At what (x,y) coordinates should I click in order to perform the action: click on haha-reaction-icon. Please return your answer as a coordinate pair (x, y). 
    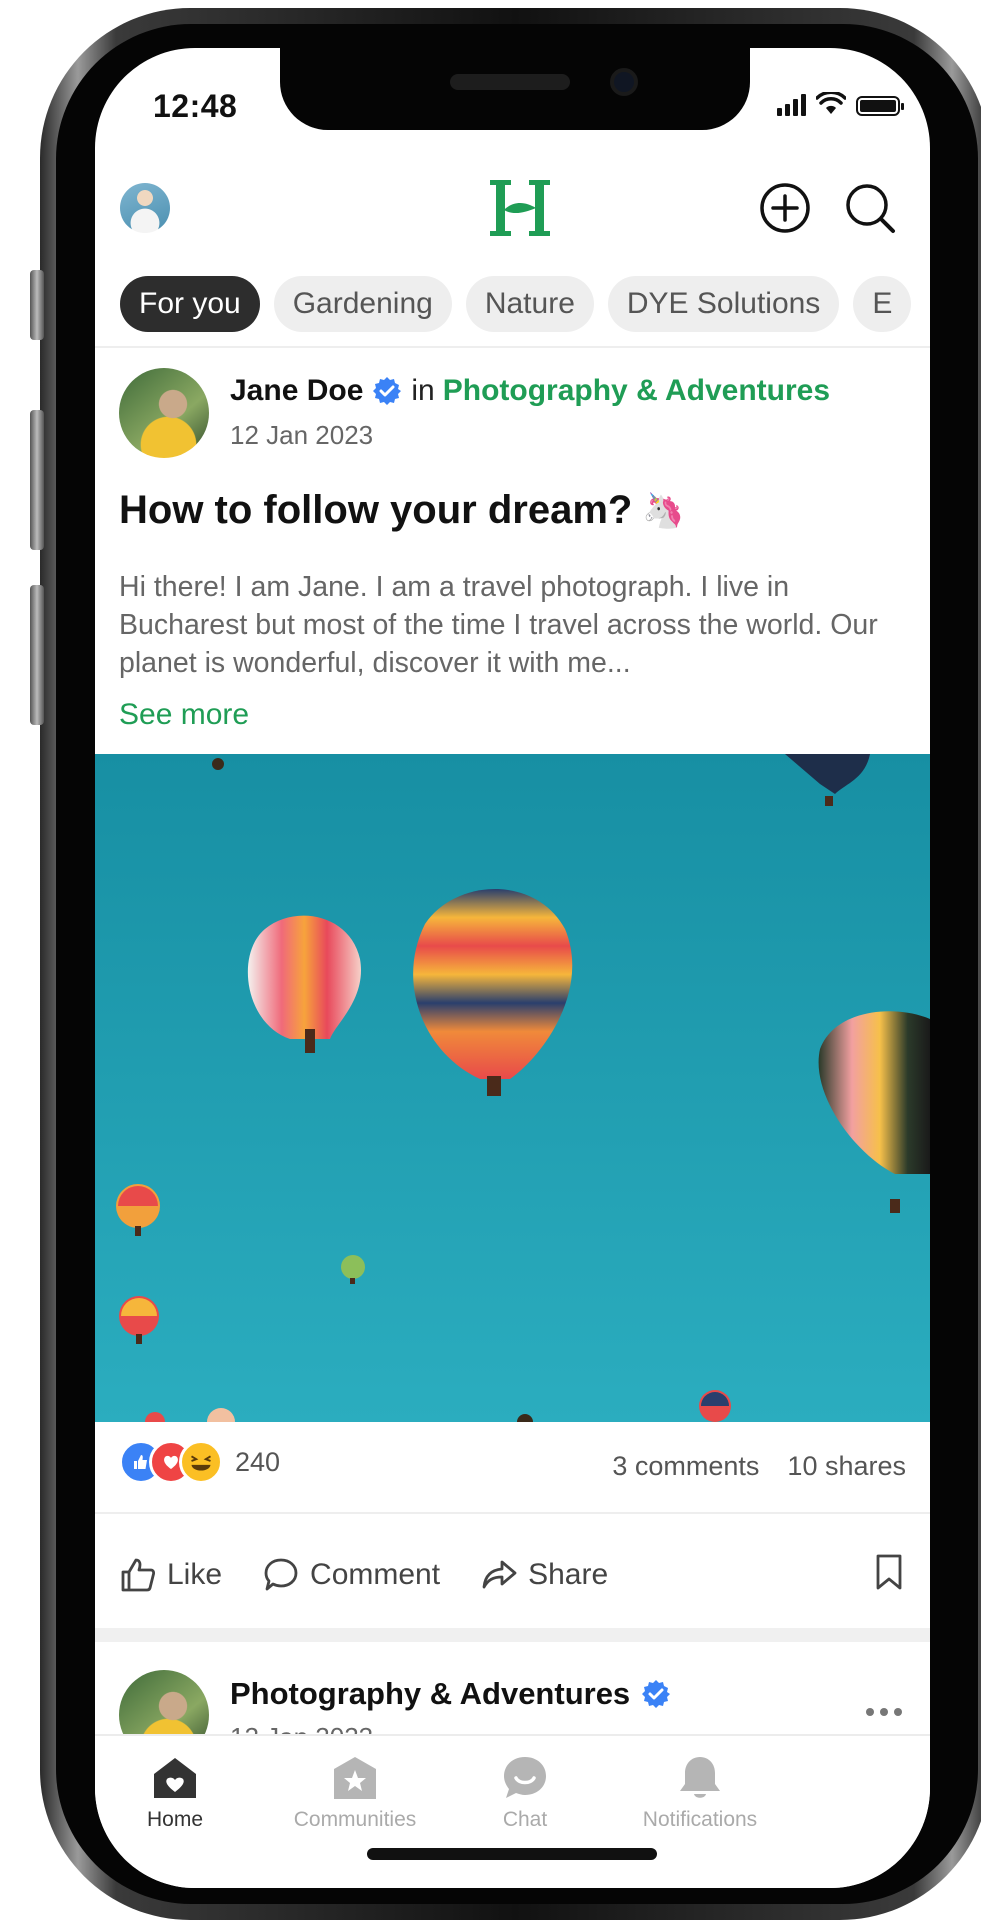
    Looking at the image, I should click on (201, 1462).